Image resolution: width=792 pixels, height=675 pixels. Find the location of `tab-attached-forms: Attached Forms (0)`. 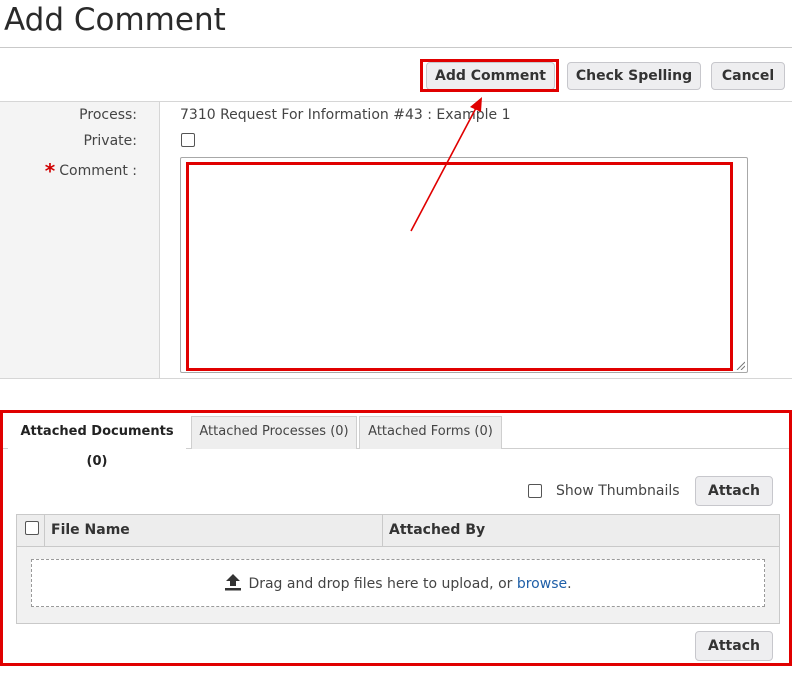

tab-attached-forms: Attached Forms (0) is located at coordinates (430, 432).